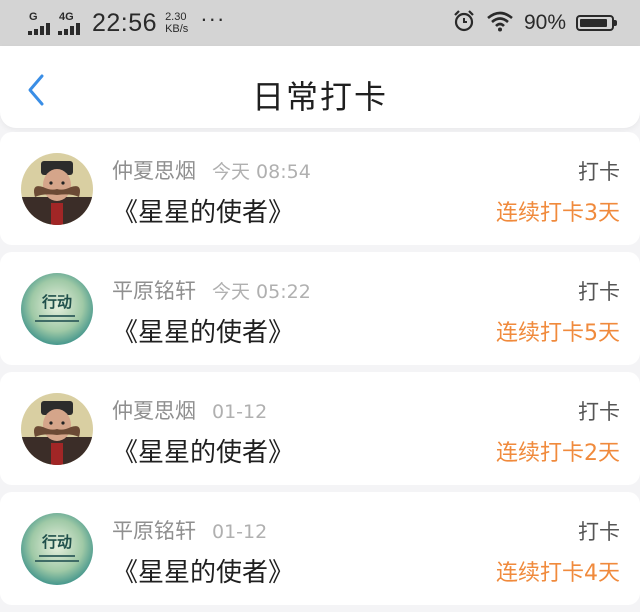 This screenshot has height=612, width=640. What do you see at coordinates (177, 29) in the screenshot?
I see `speed-unit: KB/s` at bounding box center [177, 29].